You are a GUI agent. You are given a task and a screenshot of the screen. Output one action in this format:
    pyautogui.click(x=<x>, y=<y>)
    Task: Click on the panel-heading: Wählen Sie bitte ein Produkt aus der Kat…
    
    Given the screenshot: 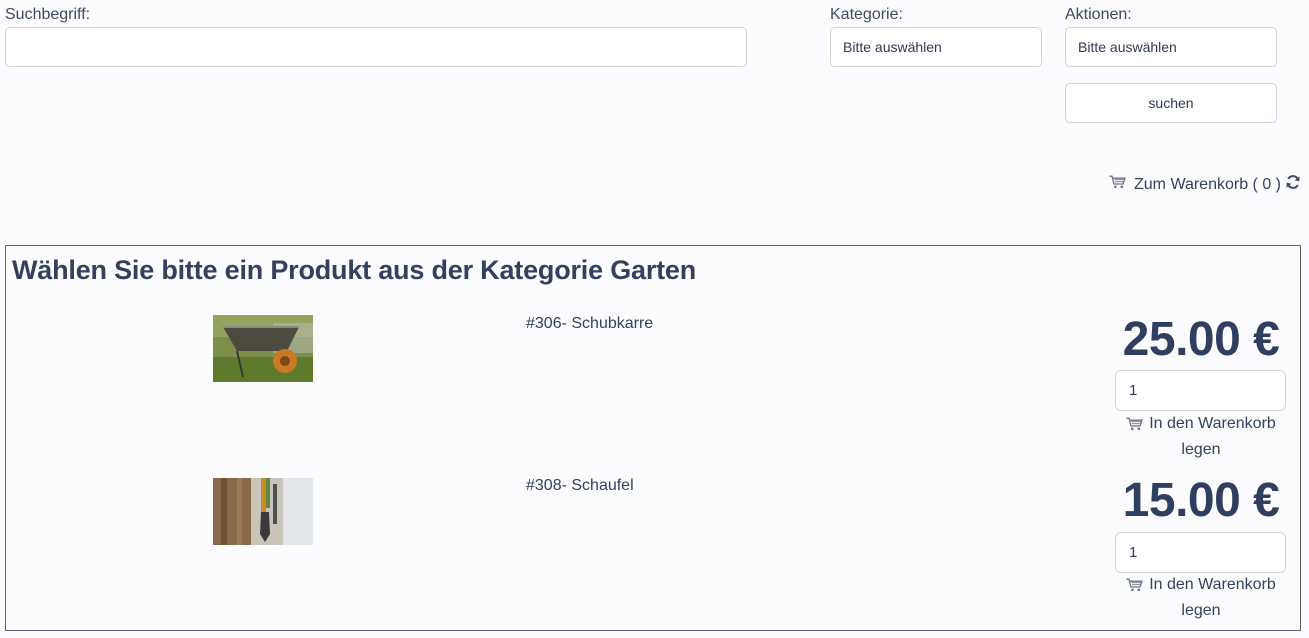 What is the action you would take?
    pyautogui.click(x=354, y=270)
    